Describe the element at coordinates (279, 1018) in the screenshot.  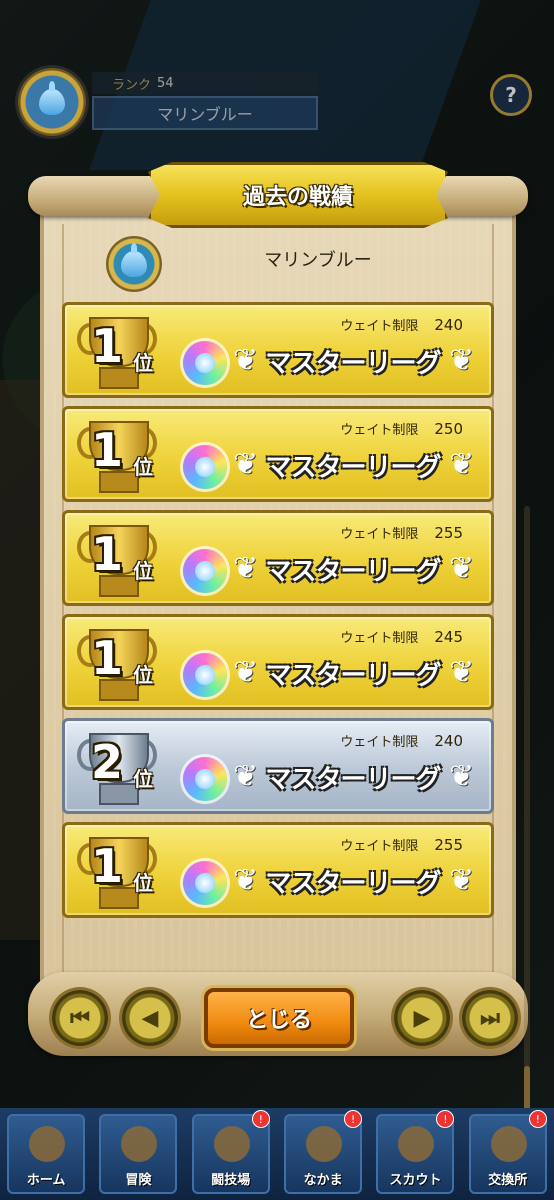
I see `close-button: とじる` at that location.